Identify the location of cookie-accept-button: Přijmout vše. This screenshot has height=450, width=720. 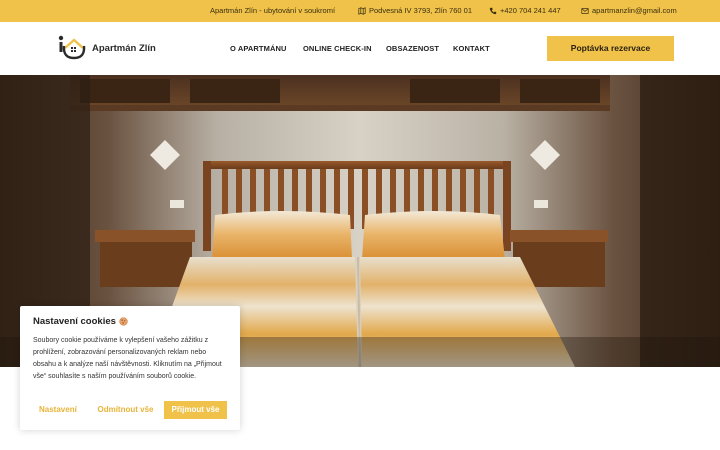
(195, 410).